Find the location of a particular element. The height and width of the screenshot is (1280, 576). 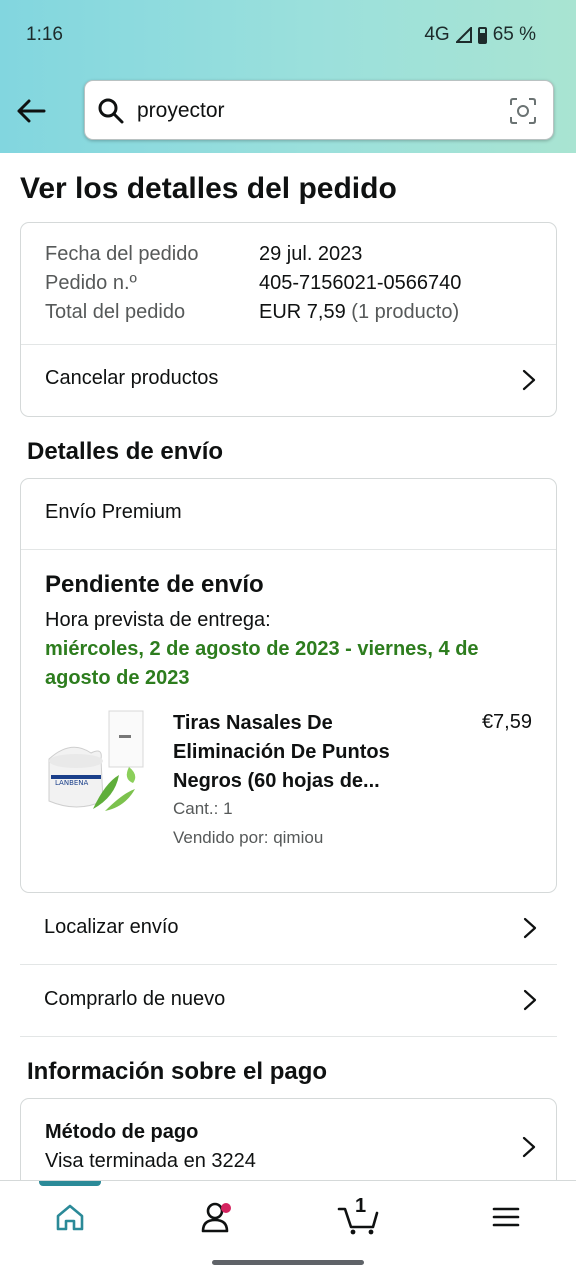

back-button is located at coordinates (31, 111).